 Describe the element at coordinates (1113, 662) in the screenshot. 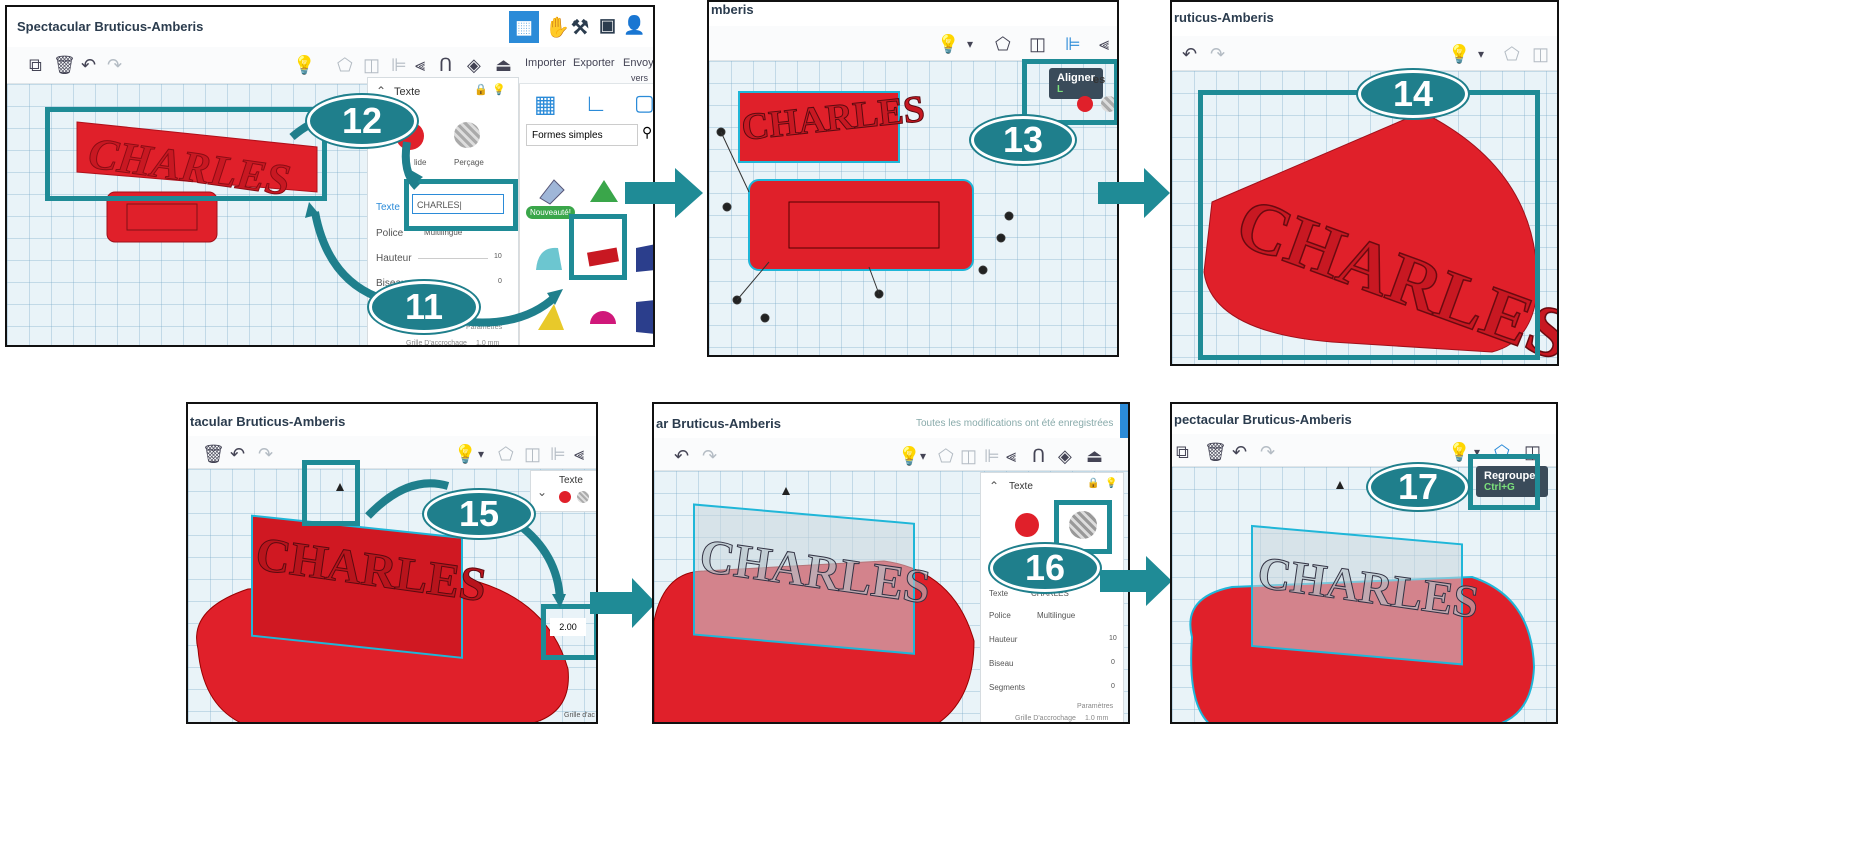

I see `bevel-value: 0` at that location.